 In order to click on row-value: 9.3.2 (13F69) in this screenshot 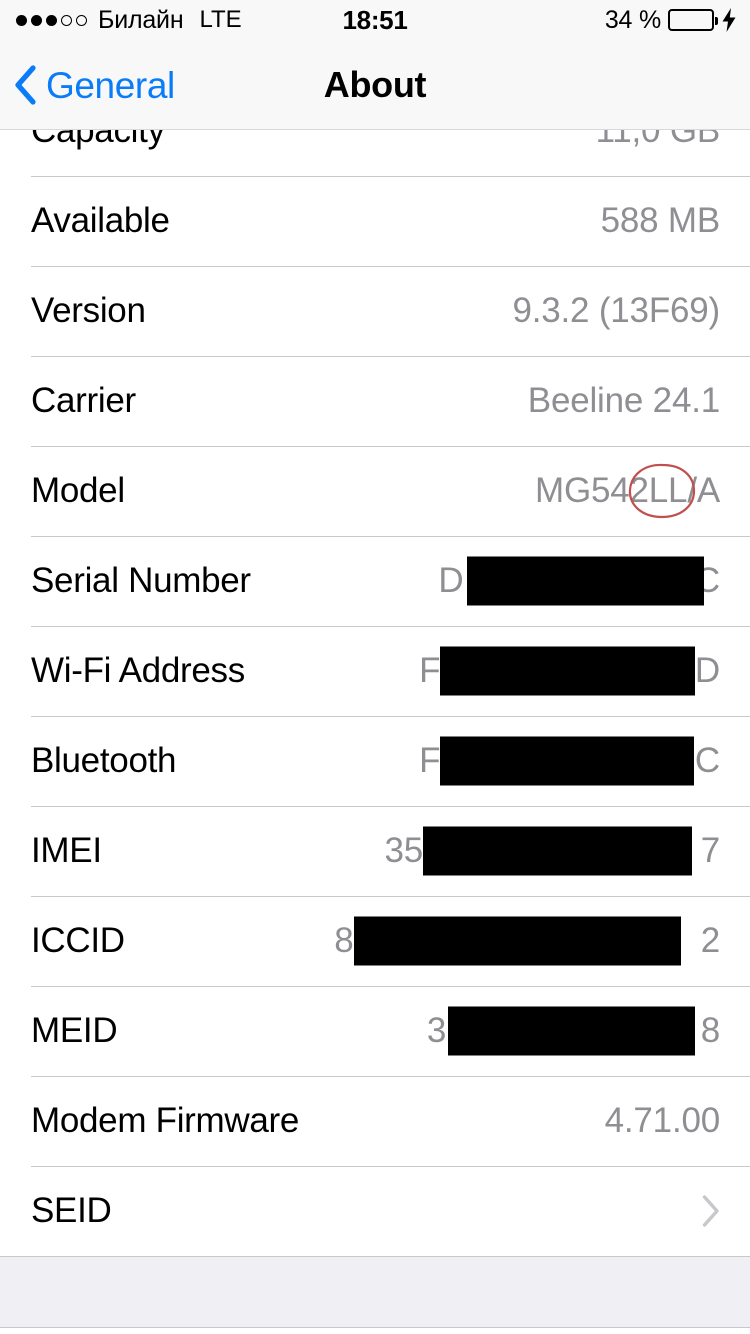, I will do `click(616, 310)`.